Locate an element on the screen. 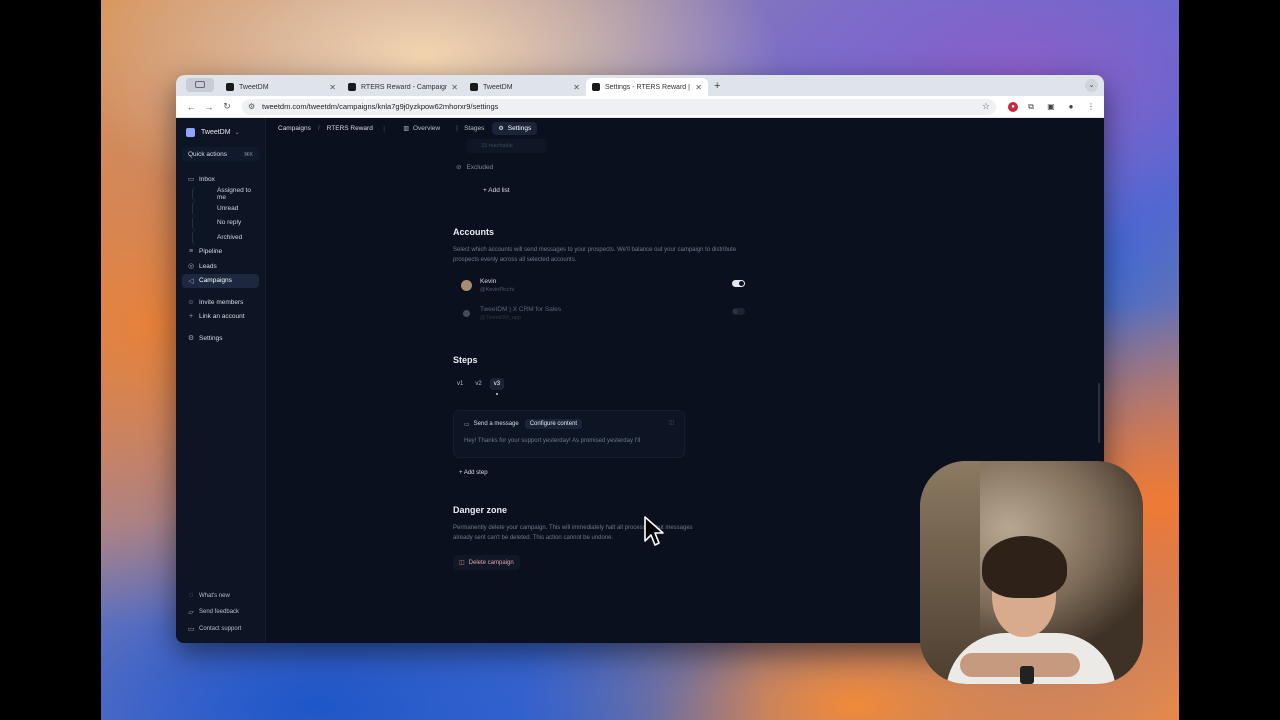 The image size is (1280, 720). user-icon: ☺ is located at coordinates (191, 302).